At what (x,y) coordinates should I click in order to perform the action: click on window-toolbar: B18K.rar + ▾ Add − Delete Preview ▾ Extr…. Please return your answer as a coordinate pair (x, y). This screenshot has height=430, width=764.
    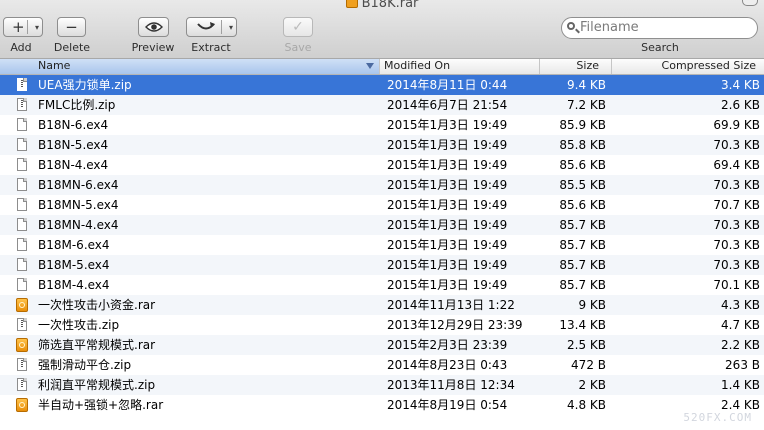
    Looking at the image, I should click on (382, 29).